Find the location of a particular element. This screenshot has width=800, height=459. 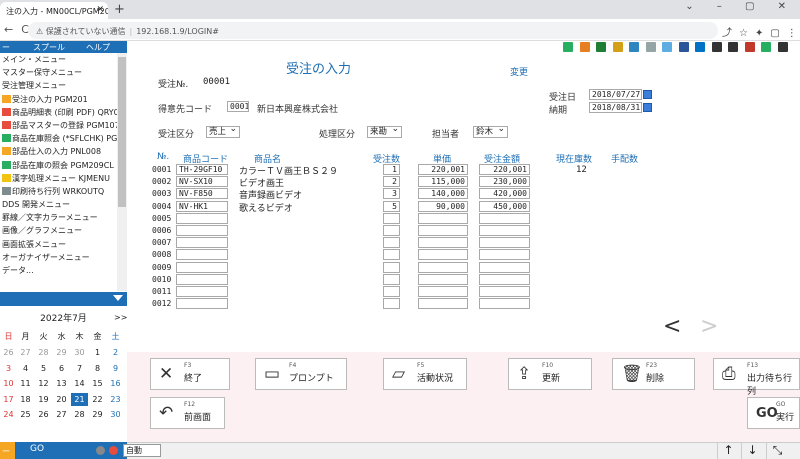

calendar-header is located at coordinates (63, 299).